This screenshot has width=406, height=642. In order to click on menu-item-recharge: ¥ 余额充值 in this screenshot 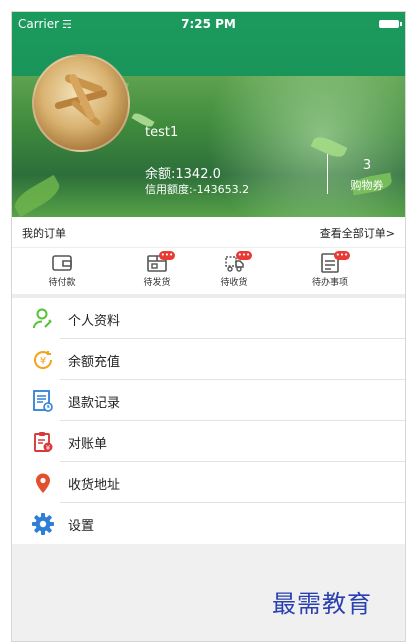, I will do `click(208, 359)`.